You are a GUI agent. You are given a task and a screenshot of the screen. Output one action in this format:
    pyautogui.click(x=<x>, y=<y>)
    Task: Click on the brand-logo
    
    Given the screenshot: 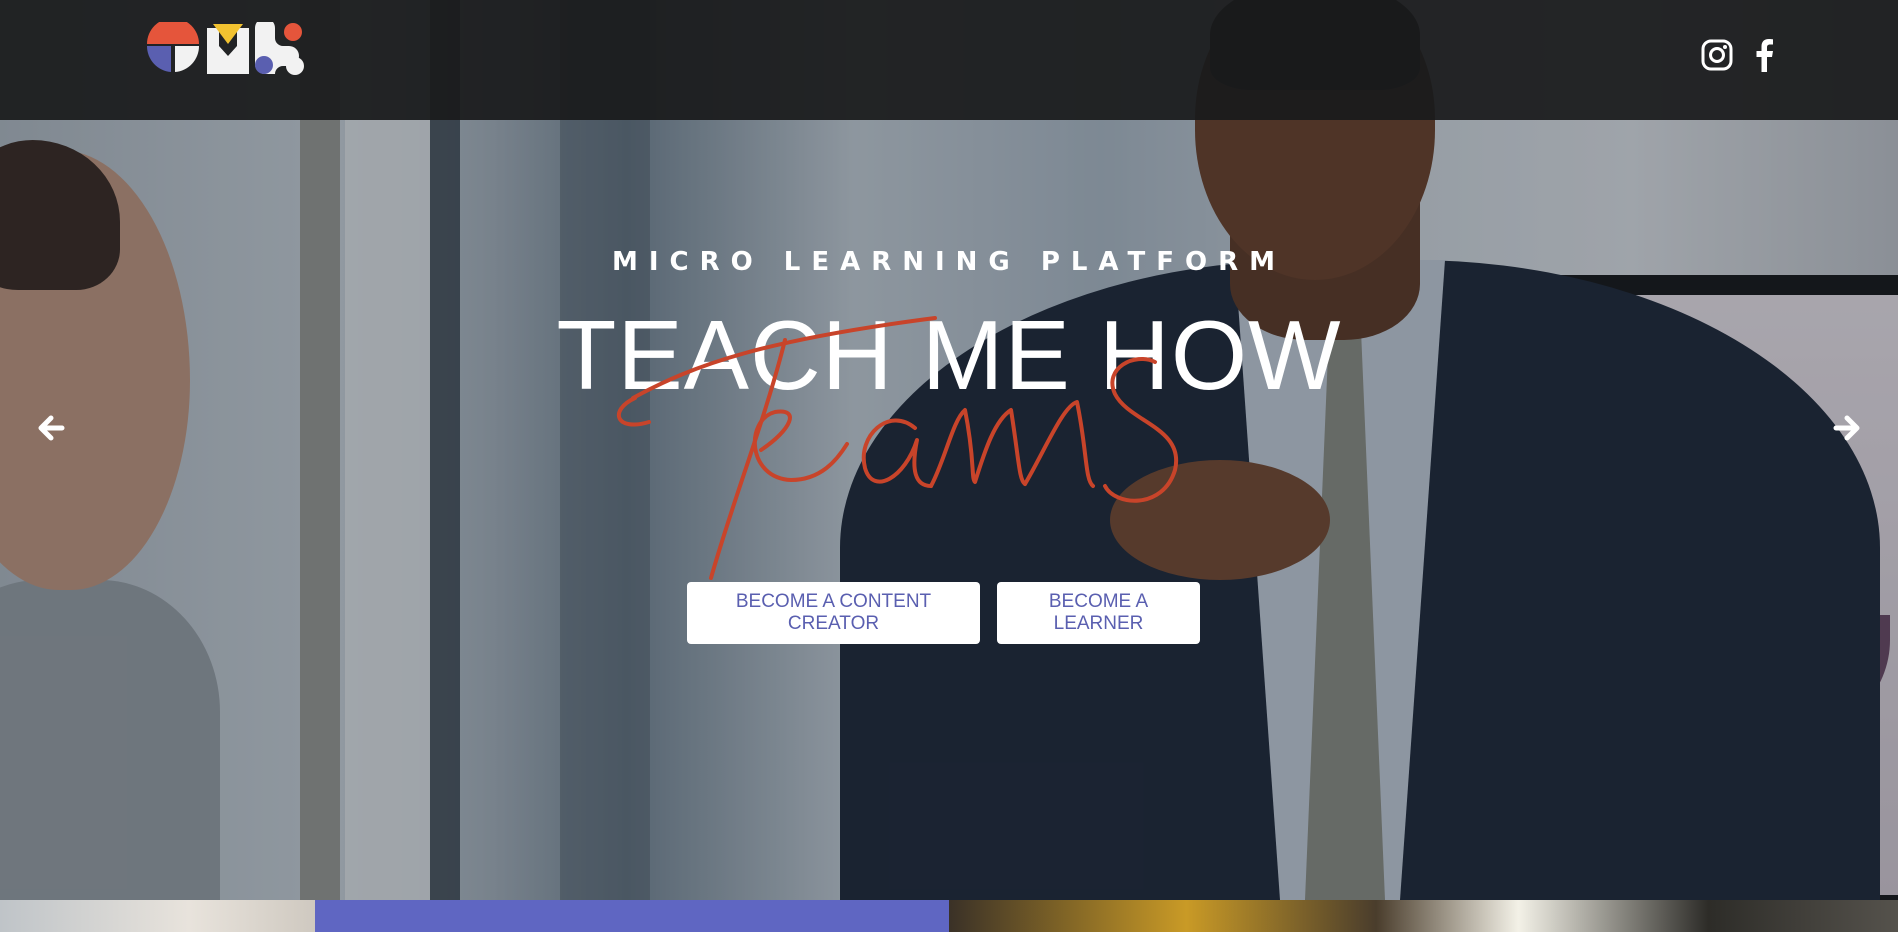 What is the action you would take?
    pyautogui.click(x=226, y=47)
    